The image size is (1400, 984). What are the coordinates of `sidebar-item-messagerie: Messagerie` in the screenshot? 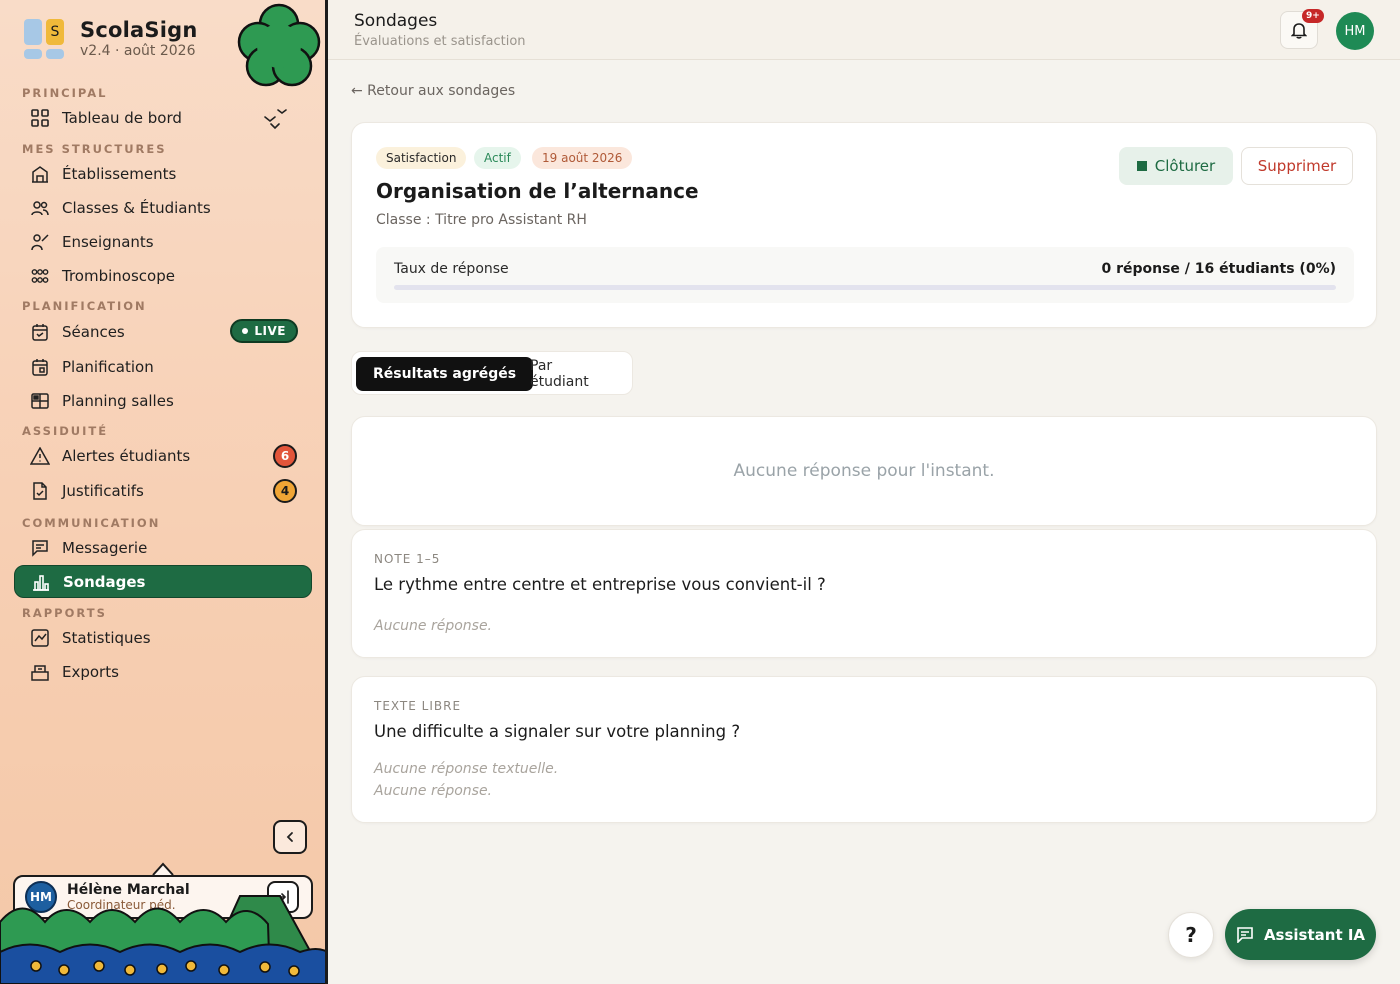 It's located at (163, 548).